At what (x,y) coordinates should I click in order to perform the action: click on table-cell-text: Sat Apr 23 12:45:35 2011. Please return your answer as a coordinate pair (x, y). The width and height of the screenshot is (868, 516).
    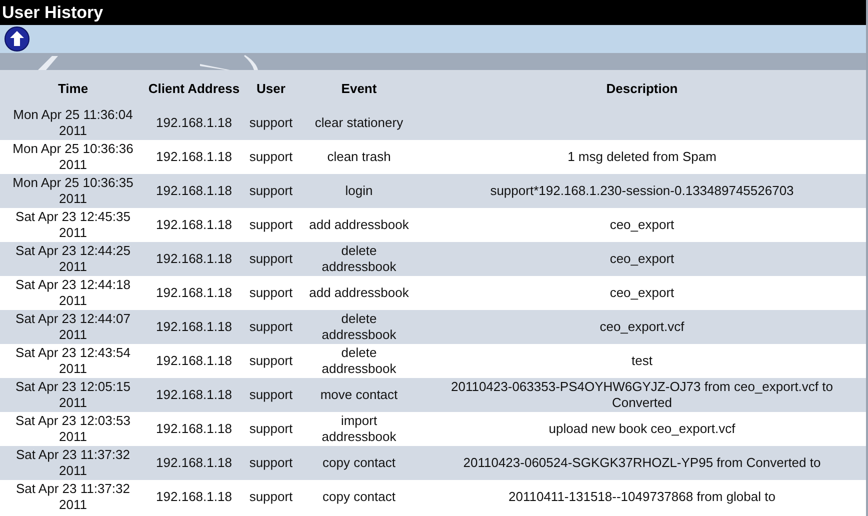
    Looking at the image, I should click on (73, 225).